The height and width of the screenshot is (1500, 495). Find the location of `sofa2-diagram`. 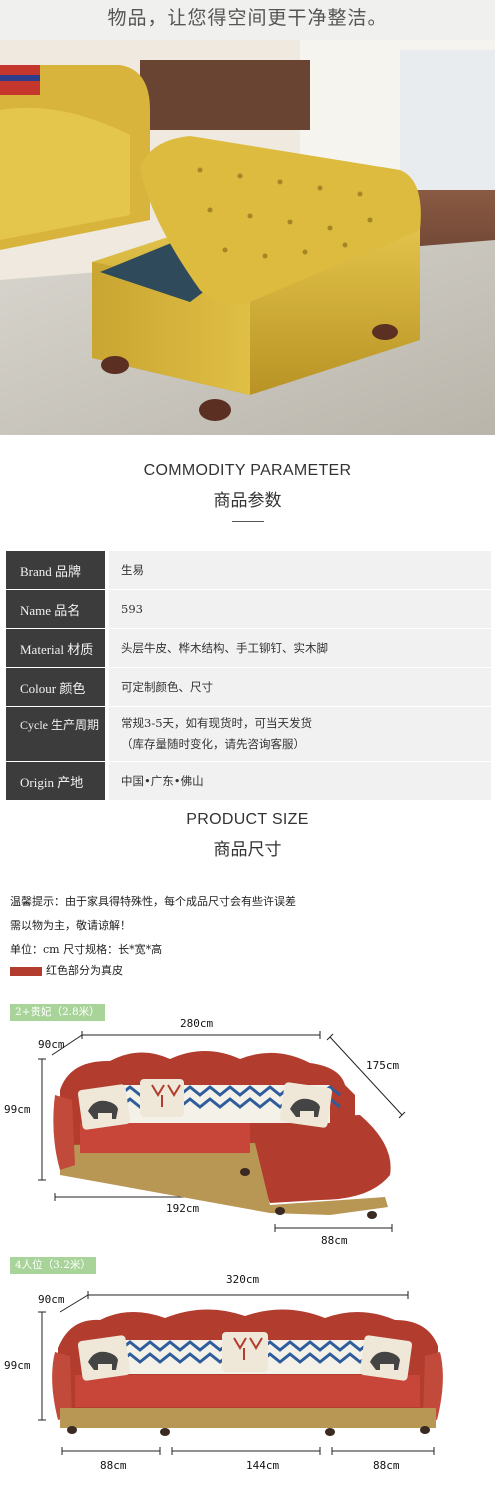

sofa2-diagram is located at coordinates (240, 1373).